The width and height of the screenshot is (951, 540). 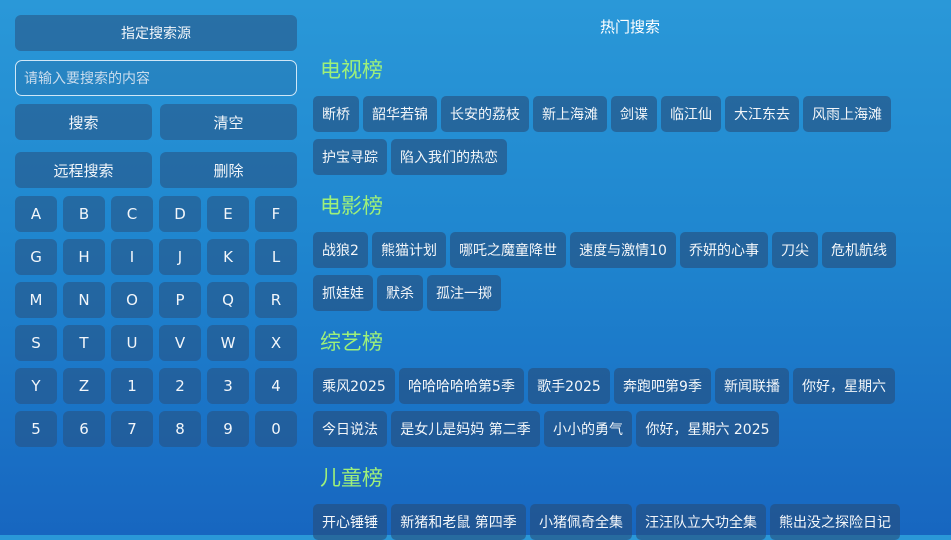 I want to click on key-9: 9, so click(x=228, y=429).